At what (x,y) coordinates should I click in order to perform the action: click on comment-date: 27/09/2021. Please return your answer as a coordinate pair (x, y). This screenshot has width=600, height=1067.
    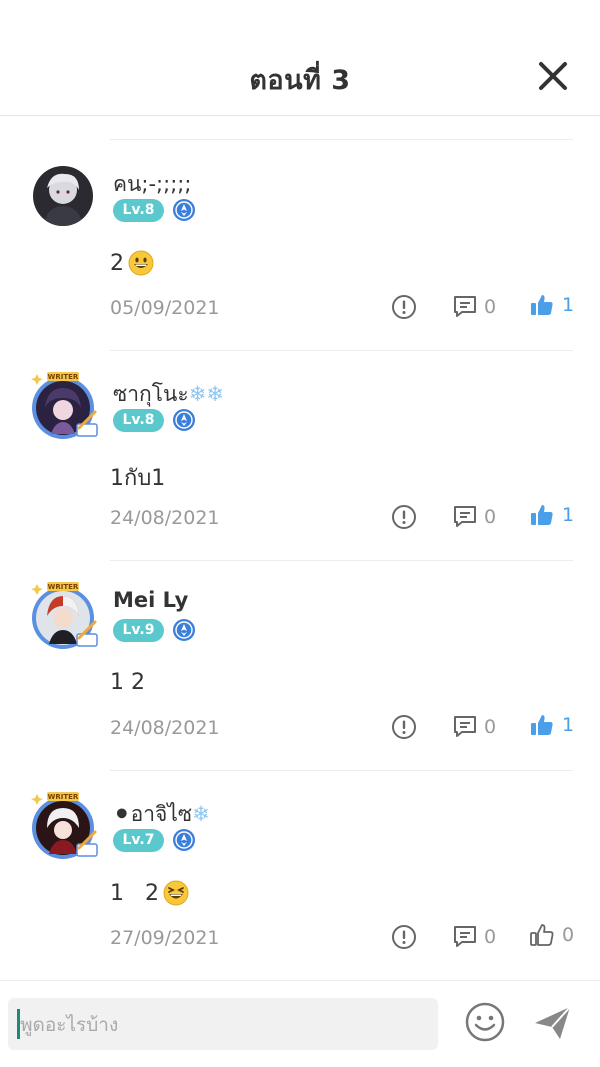
    Looking at the image, I should click on (165, 938).